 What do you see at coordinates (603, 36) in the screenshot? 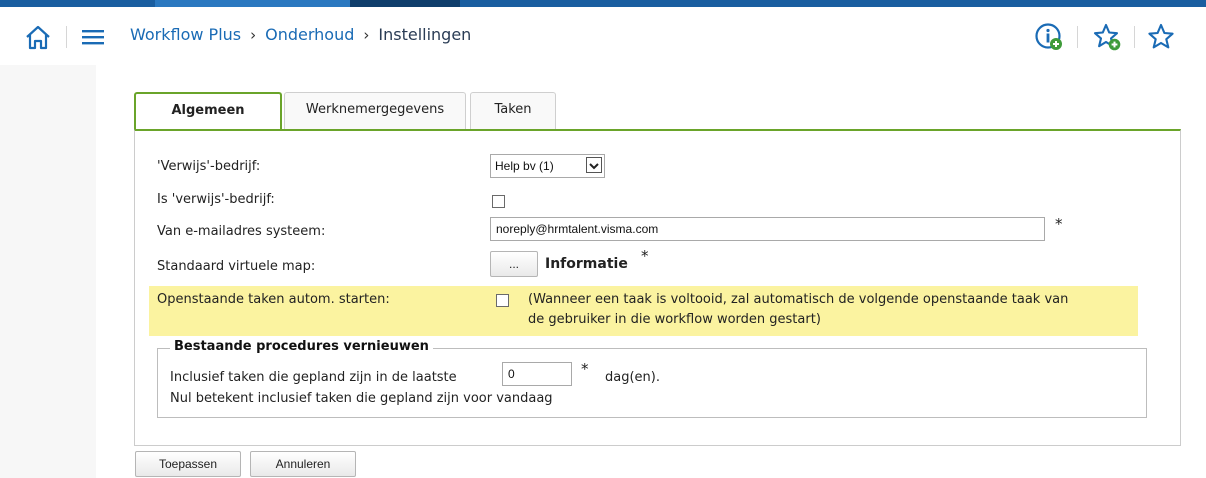
I see `header-bar: Workflow Plus › Onderhoud › Instellingen` at bounding box center [603, 36].